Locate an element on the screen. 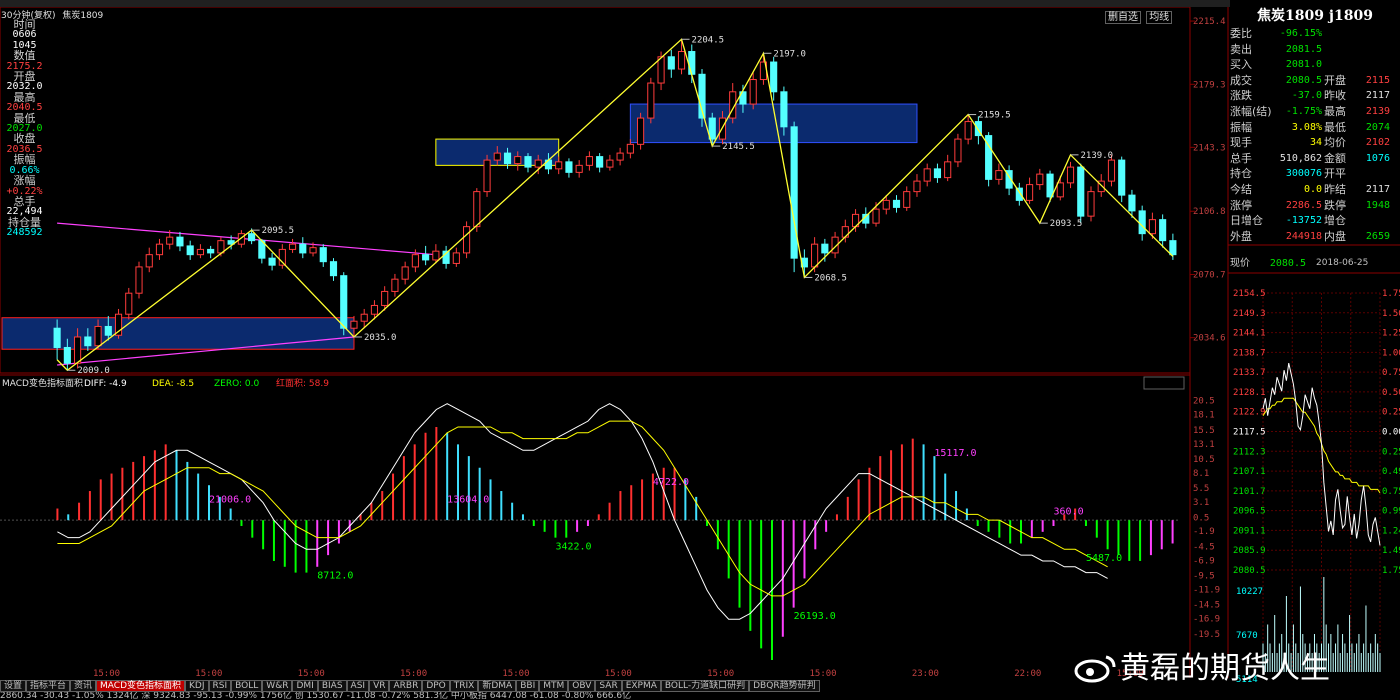 The width and height of the screenshot is (1400, 700). quote-row: 涨停 2286.5 跌停 1948 is located at coordinates (1315, 206).